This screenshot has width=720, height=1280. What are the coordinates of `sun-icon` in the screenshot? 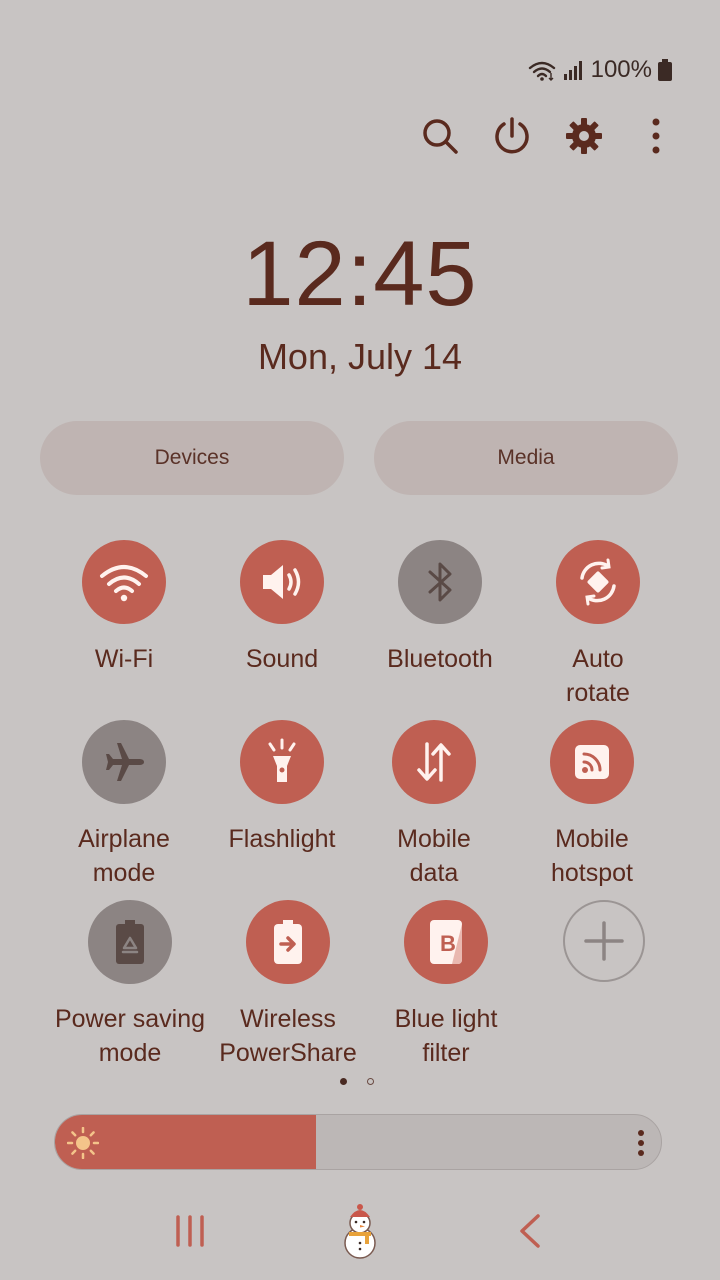 It's located at (83, 1143).